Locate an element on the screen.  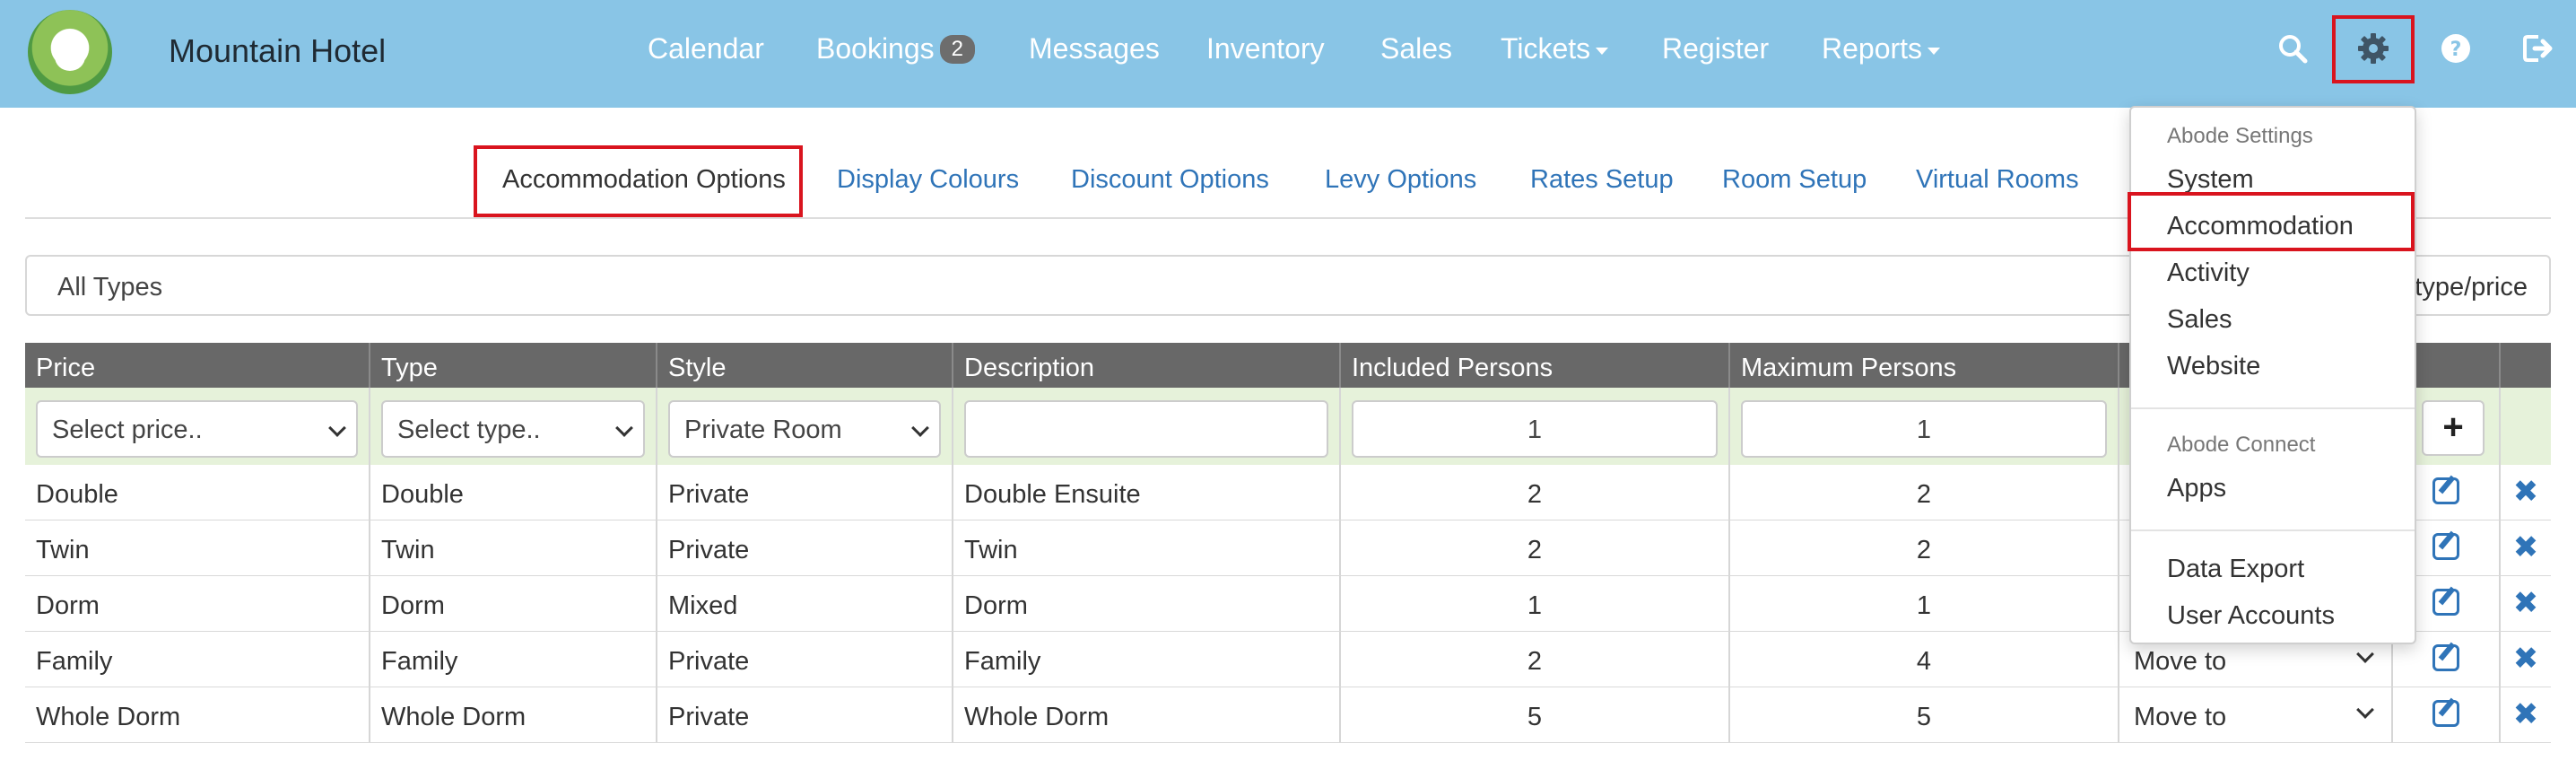
add-row-button: + is located at coordinates (2453, 428).